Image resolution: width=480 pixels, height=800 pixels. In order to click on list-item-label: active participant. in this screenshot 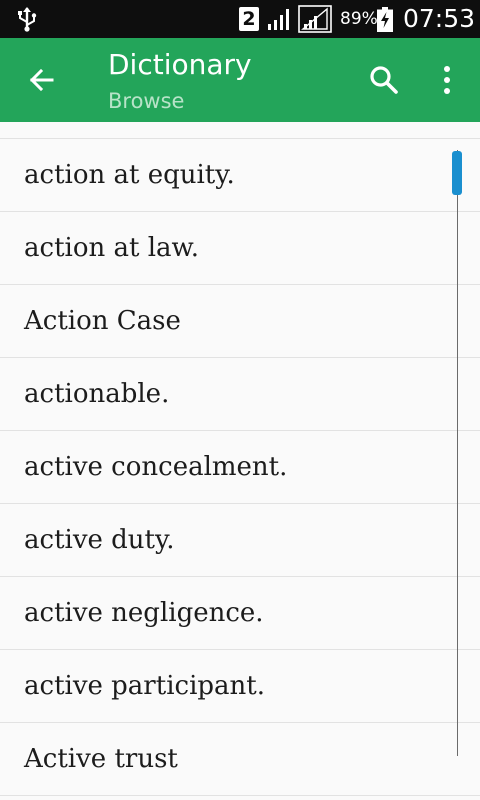, I will do `click(144, 686)`.